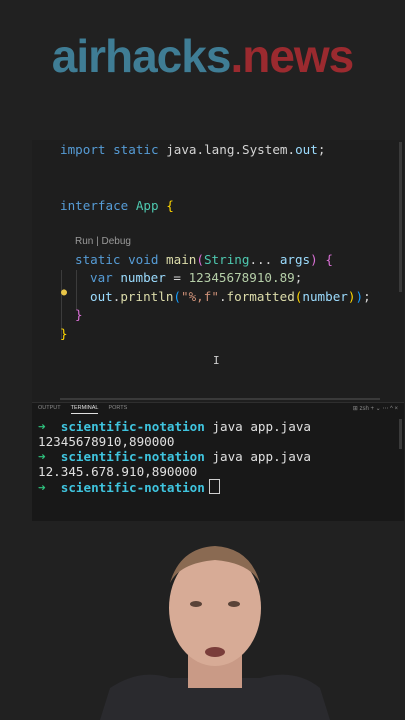  What do you see at coordinates (200, 296) in the screenshot?
I see `format-string: "%,f"` at bounding box center [200, 296].